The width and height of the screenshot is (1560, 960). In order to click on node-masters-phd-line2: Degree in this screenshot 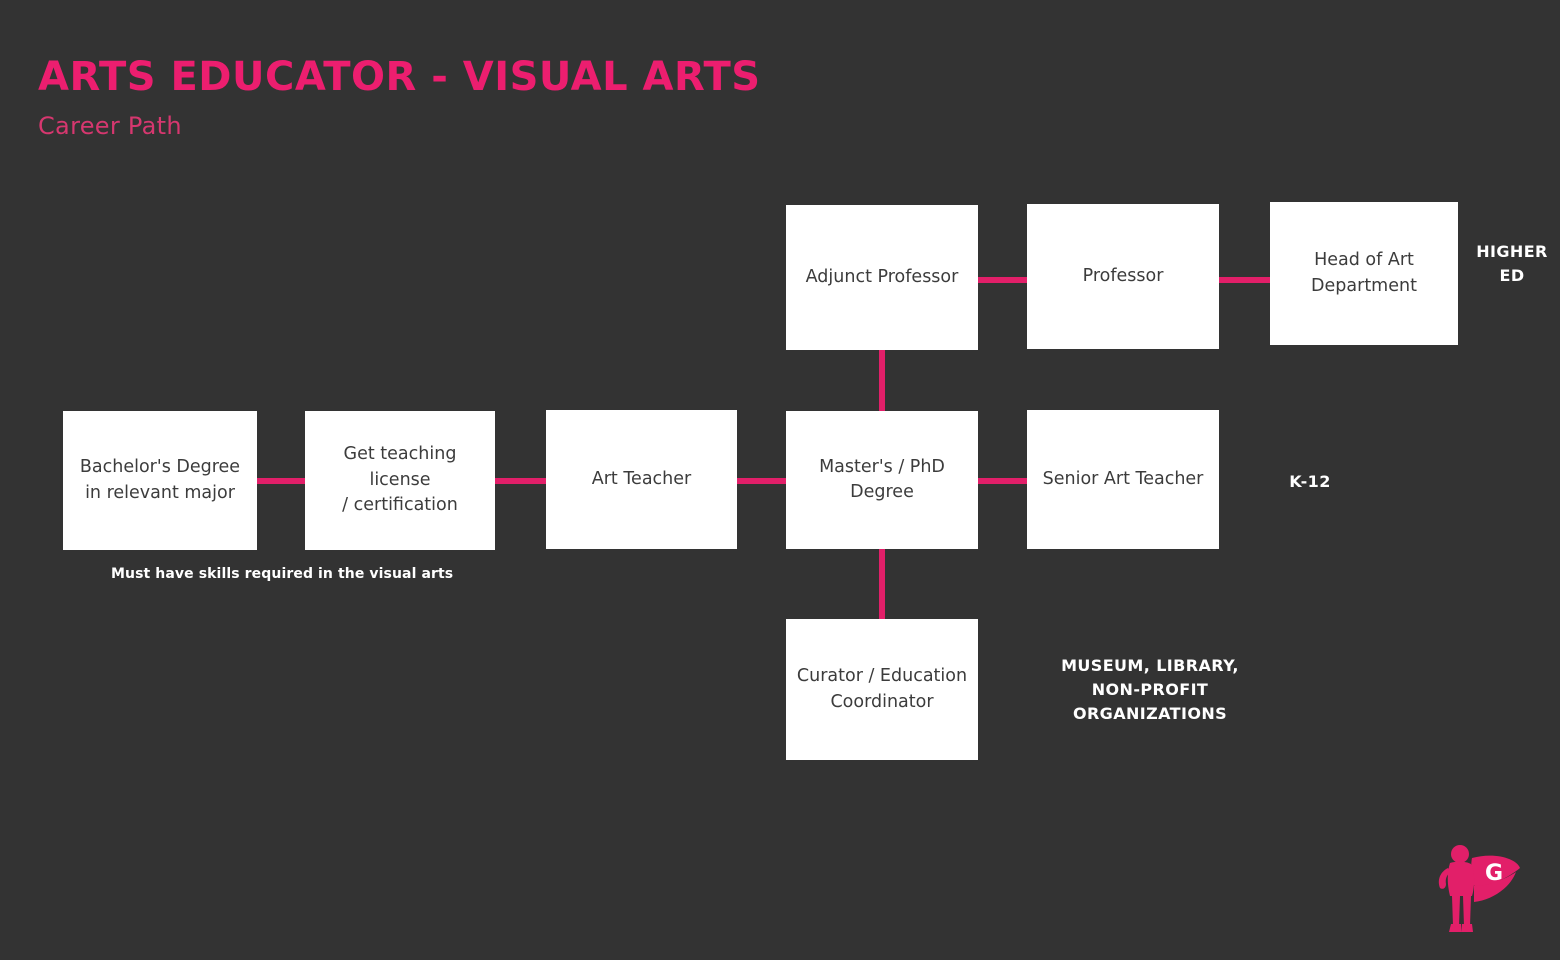, I will do `click(882, 492)`.